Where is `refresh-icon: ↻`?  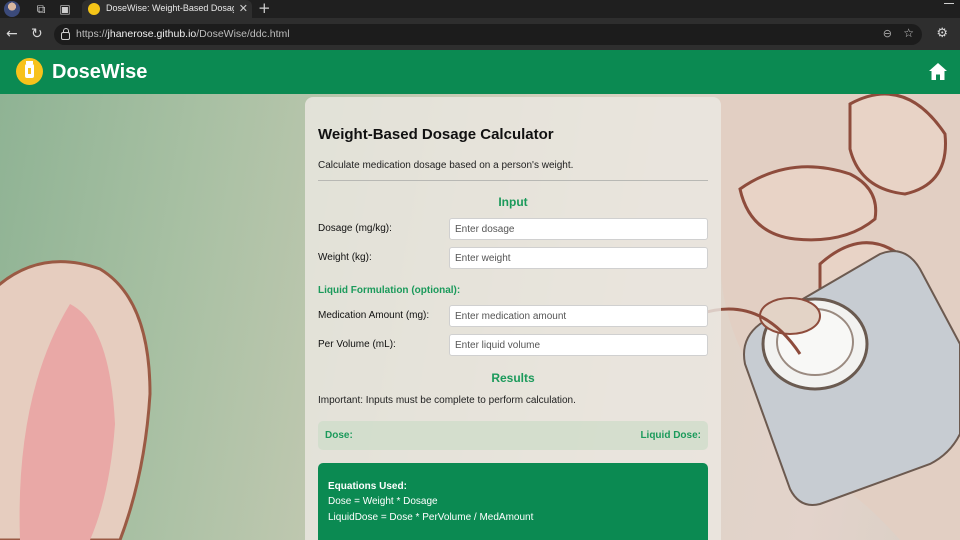 refresh-icon: ↻ is located at coordinates (37, 34).